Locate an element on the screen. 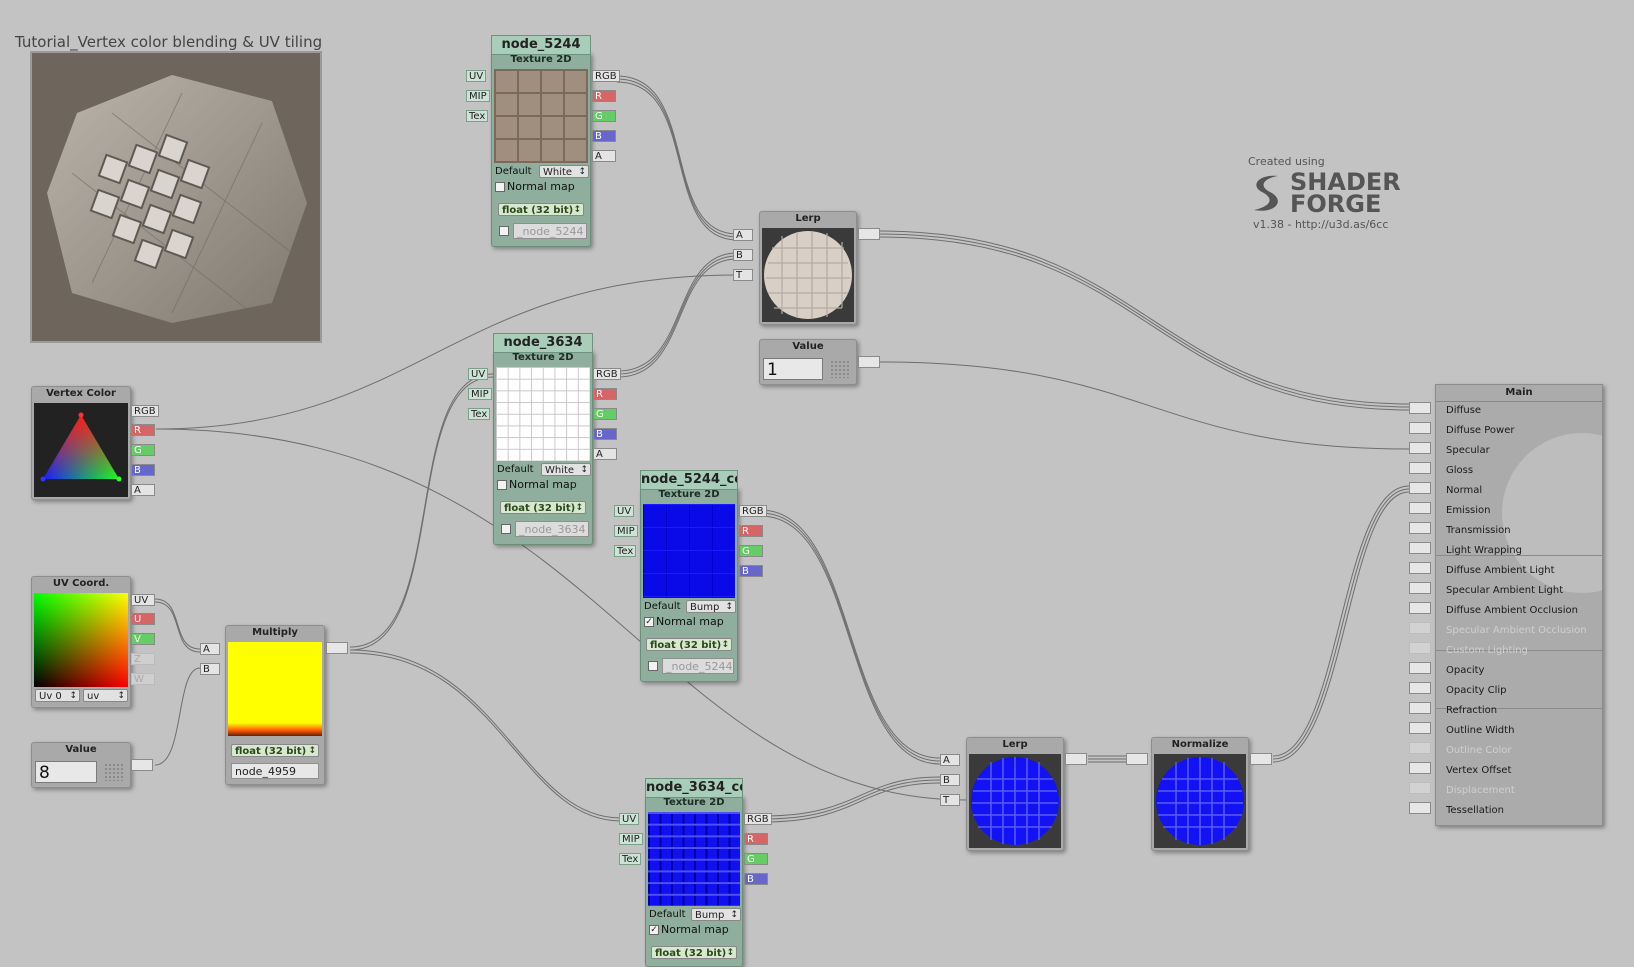 Image resolution: width=1634 pixels, height=967 pixels. main-socket-tessellation is located at coordinates (1420, 808).